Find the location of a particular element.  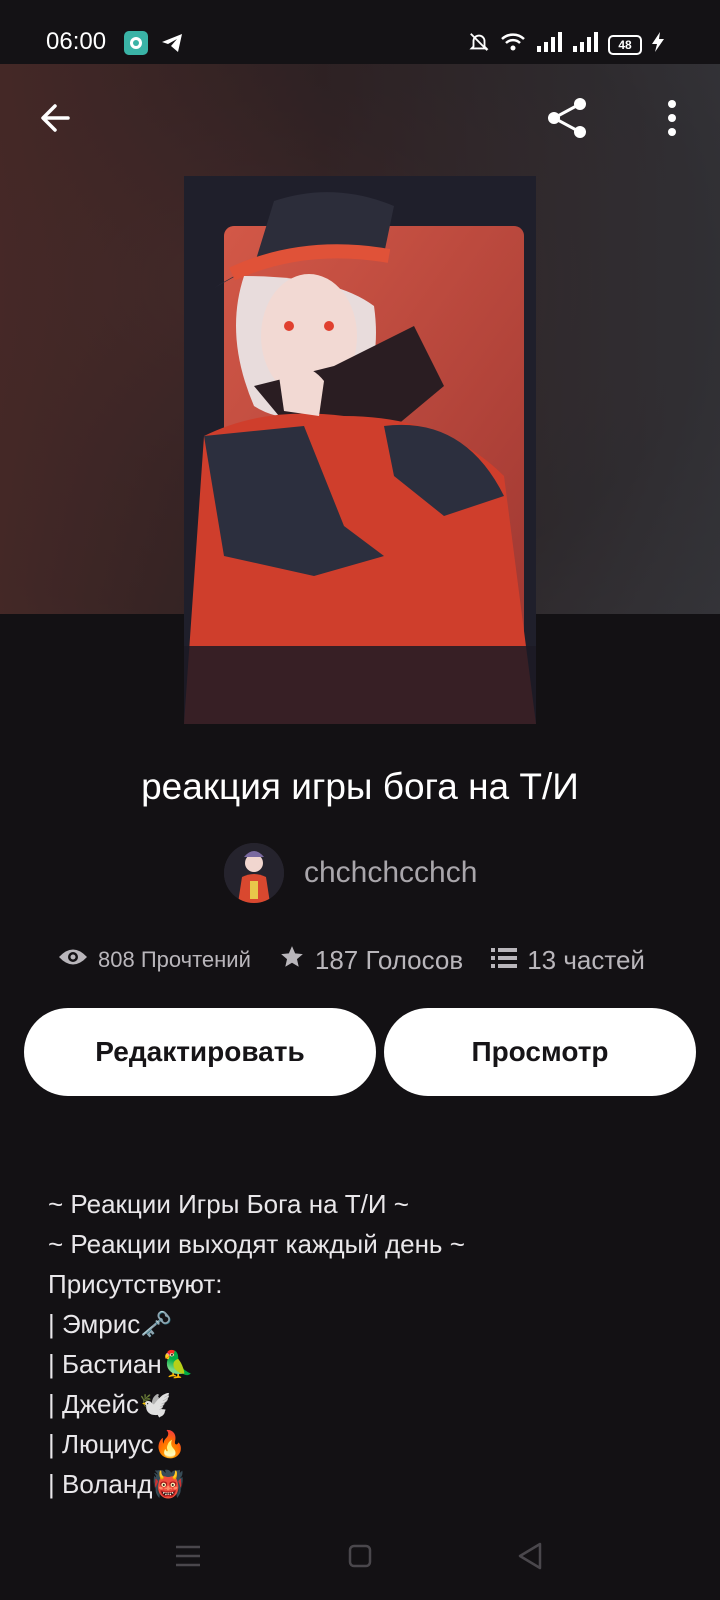

author-link: chchchcchch is located at coordinates (350, 873).